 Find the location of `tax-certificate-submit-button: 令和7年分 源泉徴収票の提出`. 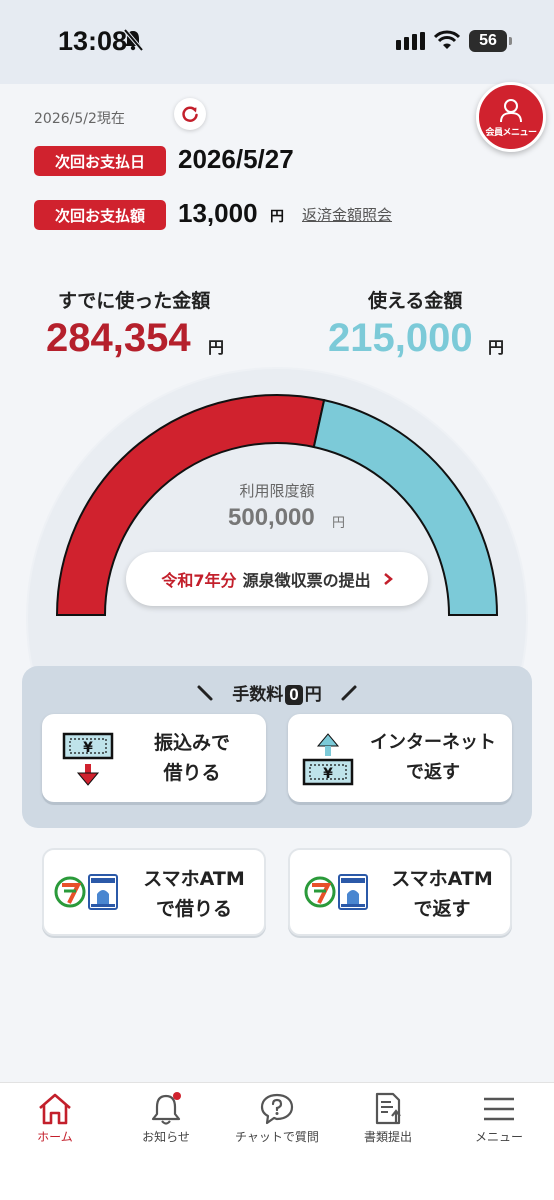

tax-certificate-submit-button: 令和7年分 源泉徴収票の提出 is located at coordinates (277, 579).